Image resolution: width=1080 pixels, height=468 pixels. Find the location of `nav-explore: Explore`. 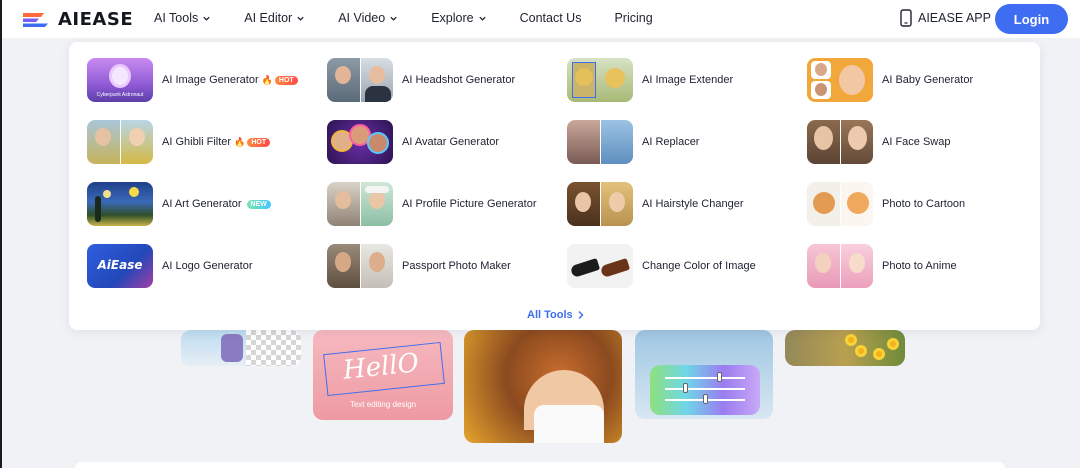

nav-explore: Explore is located at coordinates (458, 18).